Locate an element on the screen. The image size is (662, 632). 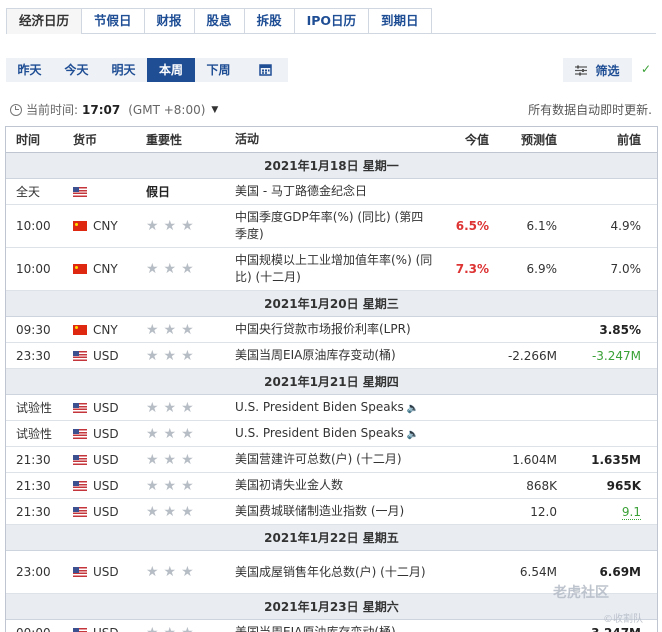
event-name: 美国成屋销售年化总数(户) (十二月) is located at coordinates (330, 572).